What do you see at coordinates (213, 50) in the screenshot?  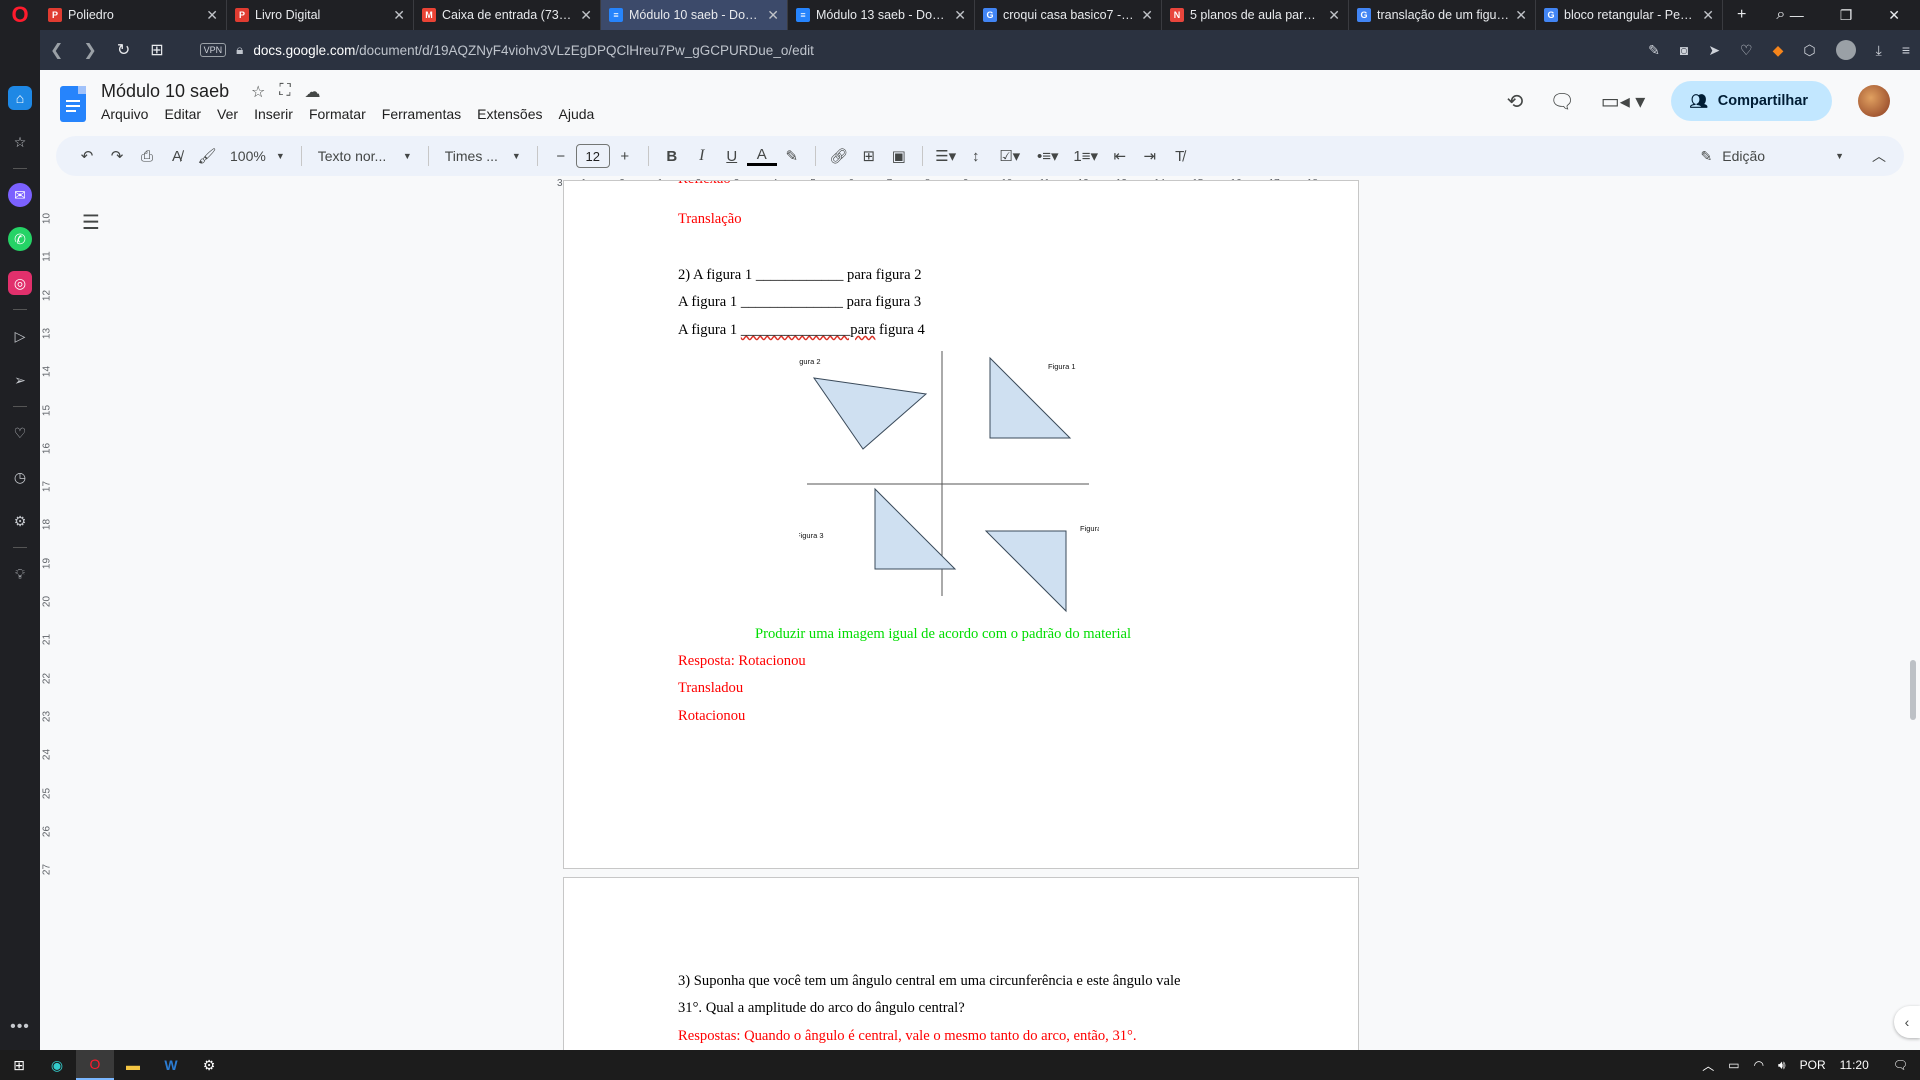 I see `vpn-badge: VPN` at bounding box center [213, 50].